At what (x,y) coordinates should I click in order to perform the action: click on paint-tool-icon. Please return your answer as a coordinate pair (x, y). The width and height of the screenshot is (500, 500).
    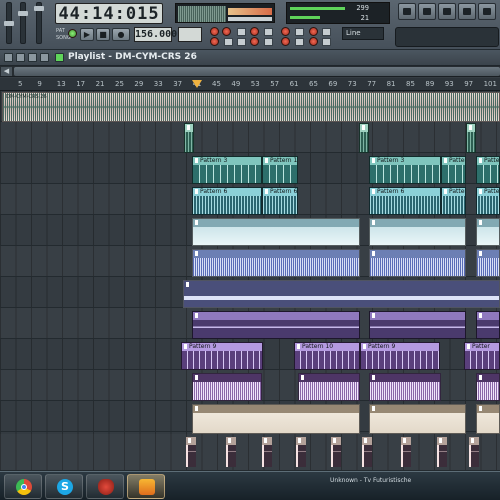
    Looking at the image, I should click on (32, 57).